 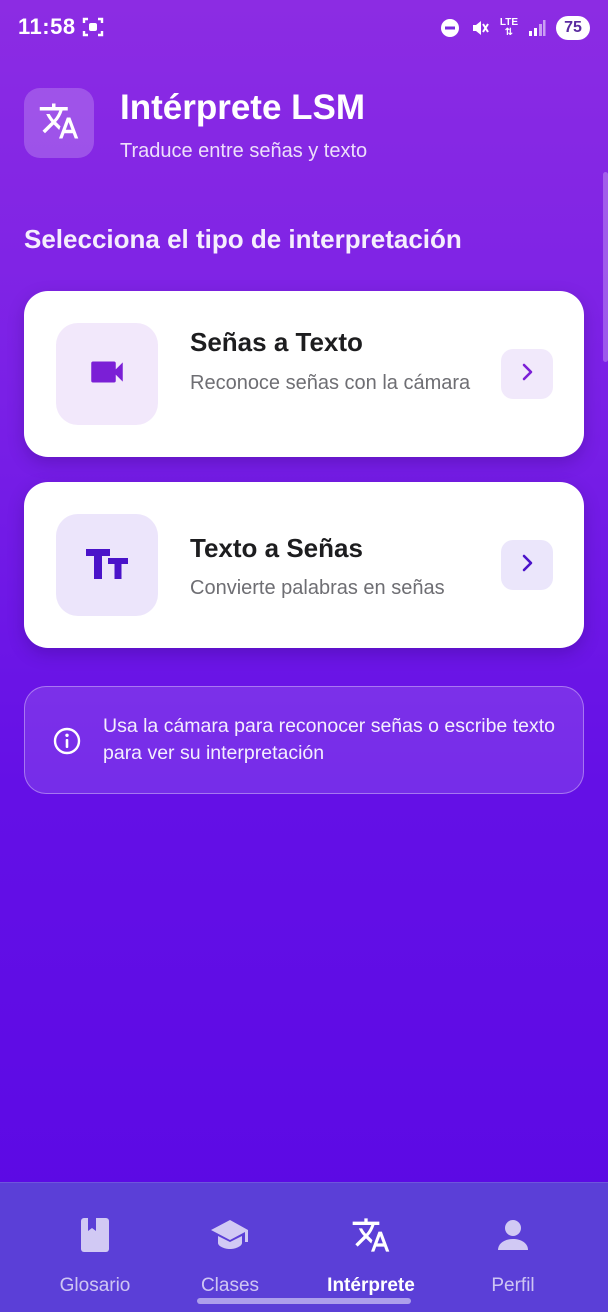 I want to click on status-icons: LTE ⇅ 75, so click(x=515, y=28).